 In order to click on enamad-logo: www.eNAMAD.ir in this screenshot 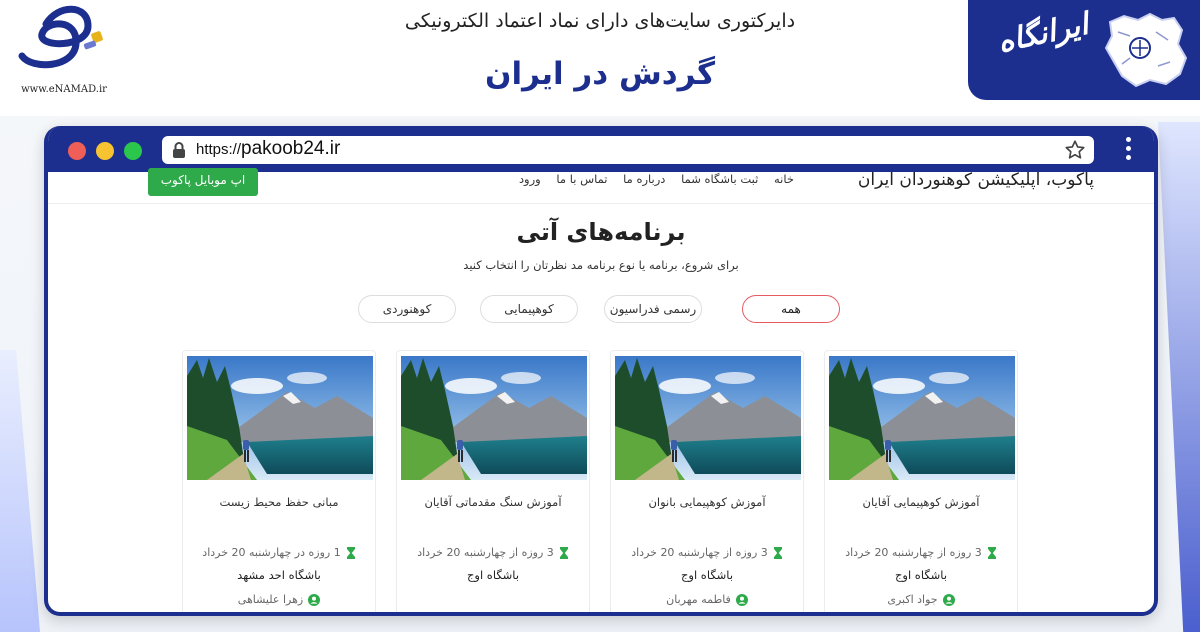, I will do `click(64, 52)`.